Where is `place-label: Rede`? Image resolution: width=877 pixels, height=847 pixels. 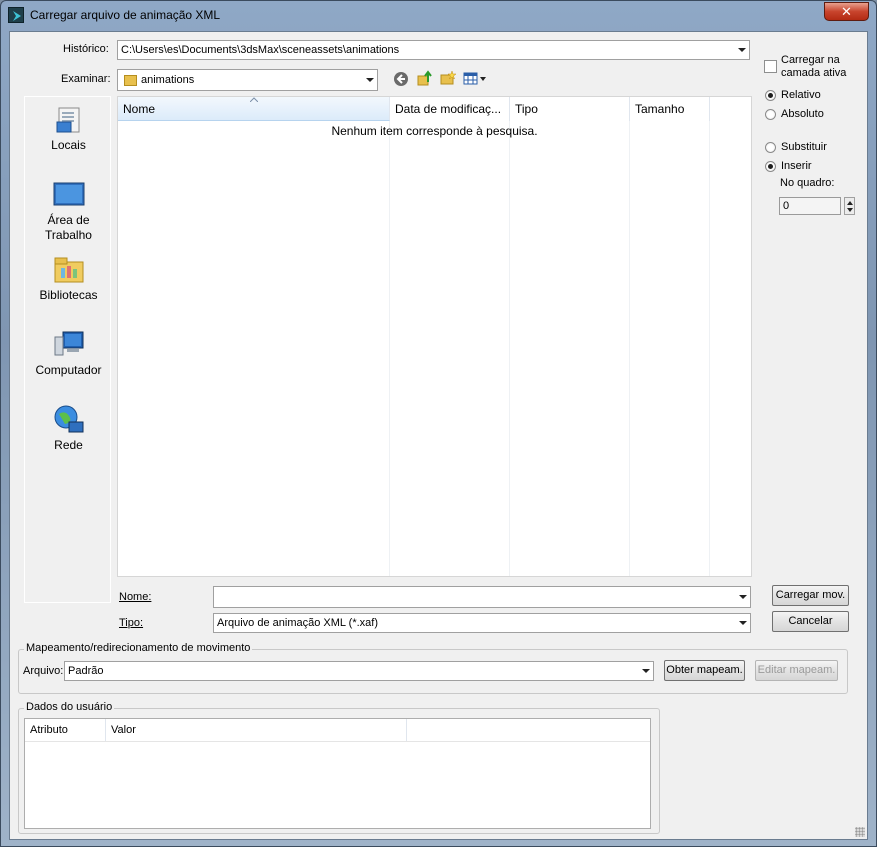 place-label: Rede is located at coordinates (68, 445).